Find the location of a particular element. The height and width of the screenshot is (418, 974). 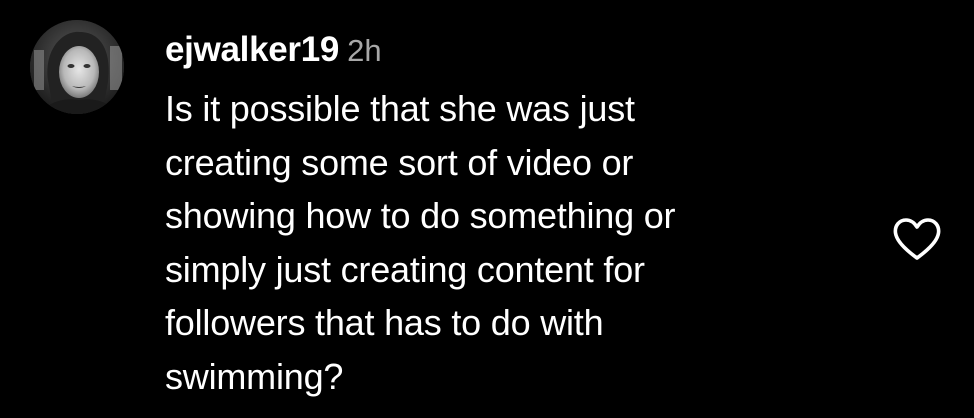

comment-text-line: simply just creating content for is located at coordinates (405, 269).